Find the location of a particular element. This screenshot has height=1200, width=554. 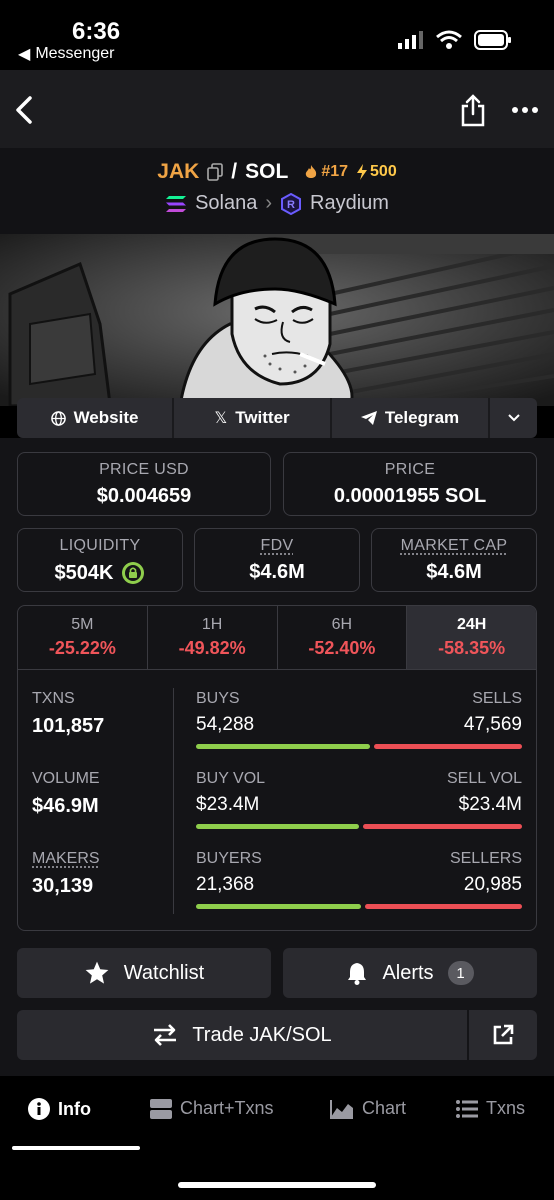

back-triangle-icon: ◀ is located at coordinates (24, 54).